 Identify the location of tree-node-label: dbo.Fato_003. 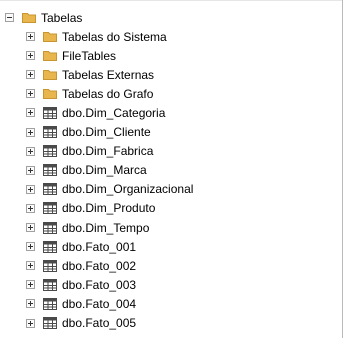
(99, 284).